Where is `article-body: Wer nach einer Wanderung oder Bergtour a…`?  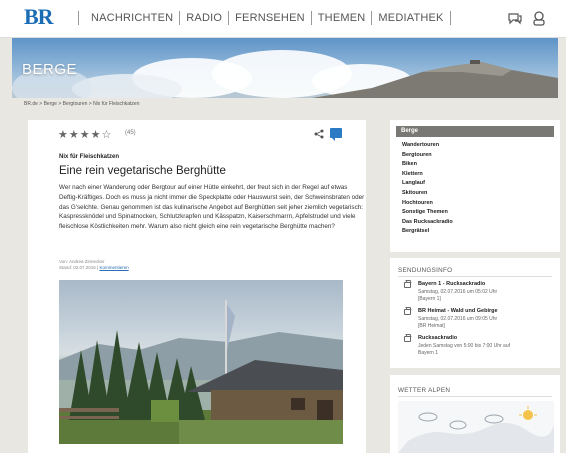 article-body: Wer nach einer Wanderung oder Bergtour a… is located at coordinates (212, 207).